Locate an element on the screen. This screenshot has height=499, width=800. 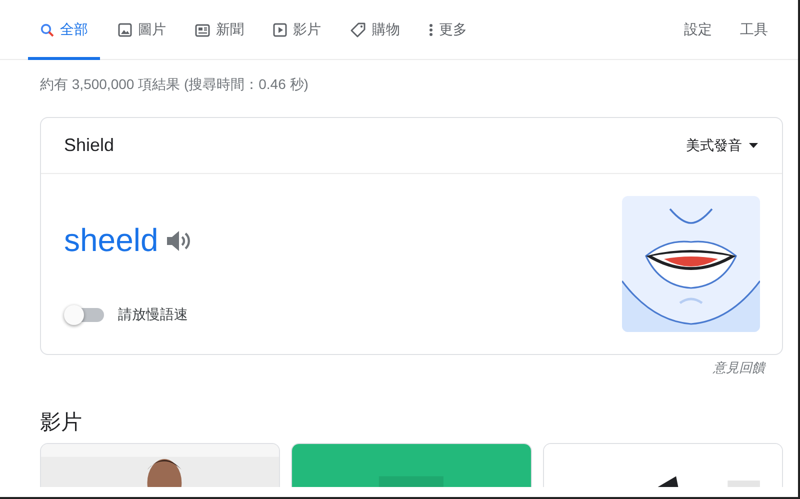
toolbar-link: 設定 is located at coordinates (698, 30).